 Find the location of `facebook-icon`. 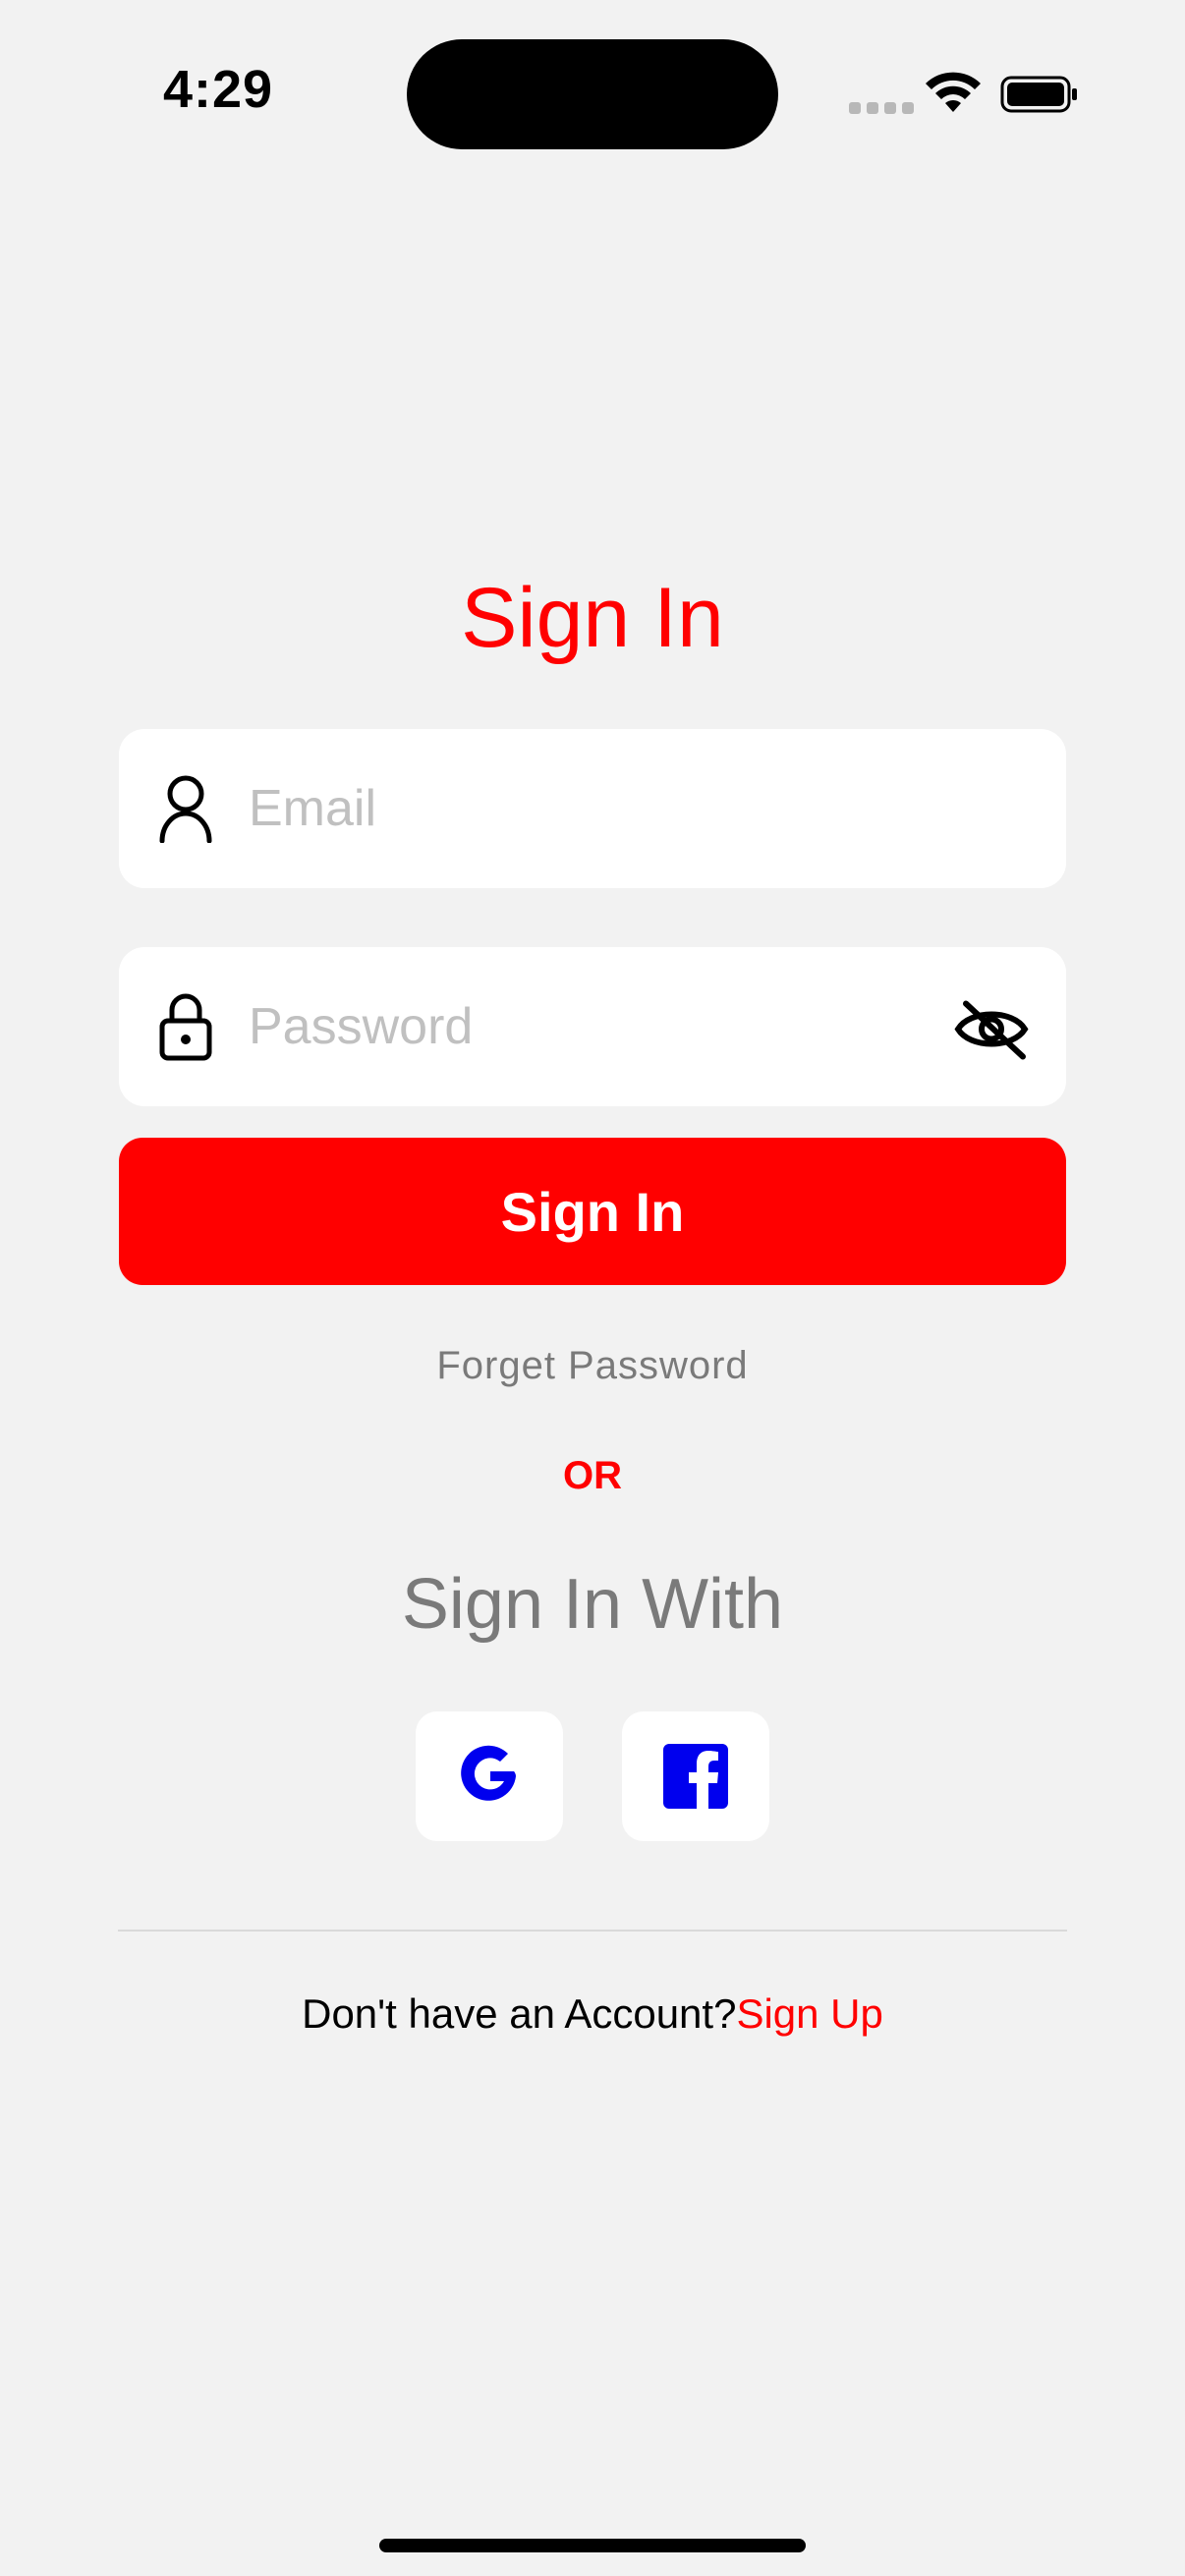

facebook-icon is located at coordinates (695, 1776).